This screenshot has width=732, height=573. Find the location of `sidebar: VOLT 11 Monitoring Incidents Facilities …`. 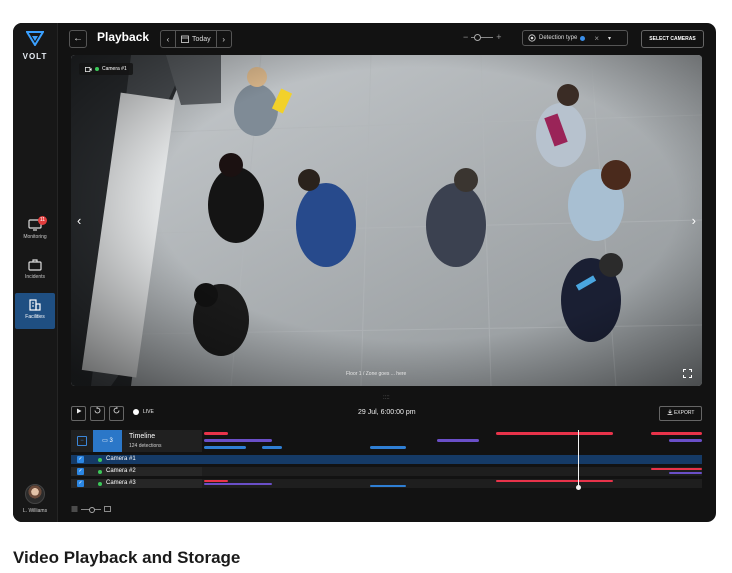

sidebar: VOLT 11 Monitoring Incidents Facilities … is located at coordinates (35, 272).